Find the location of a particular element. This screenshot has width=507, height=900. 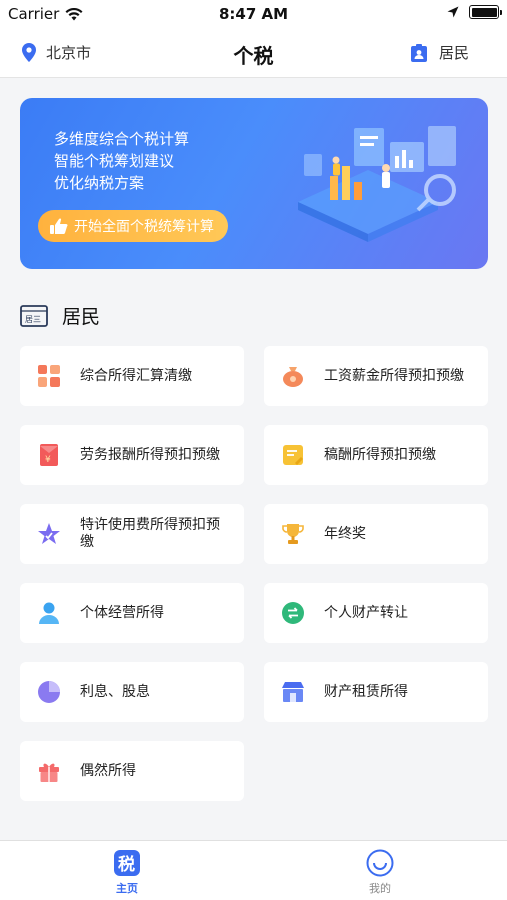

tab-mine: 我的 is located at coordinates (380, 872).